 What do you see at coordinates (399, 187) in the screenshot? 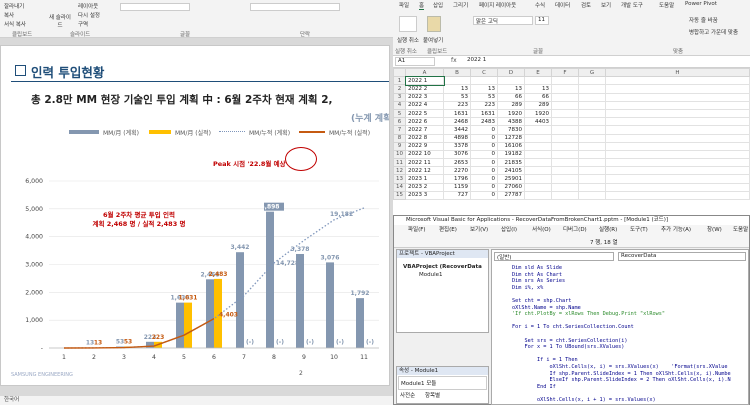
I see `row-header: 14` at bounding box center [399, 187].